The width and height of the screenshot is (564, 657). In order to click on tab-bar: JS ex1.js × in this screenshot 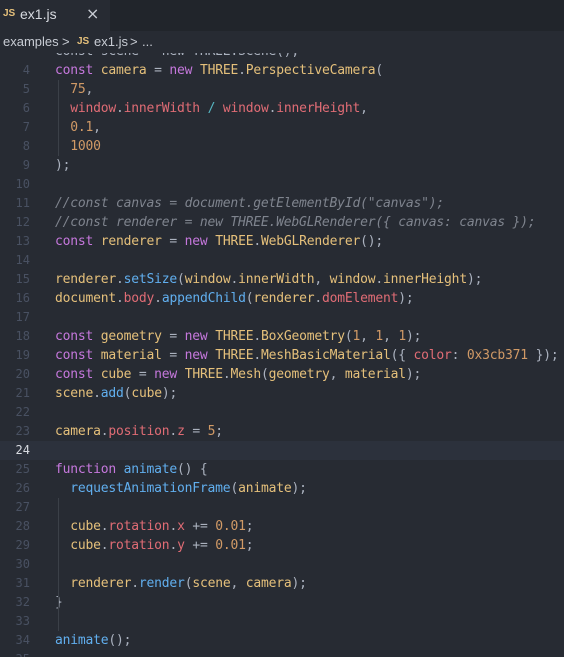, I will do `click(282, 15)`.